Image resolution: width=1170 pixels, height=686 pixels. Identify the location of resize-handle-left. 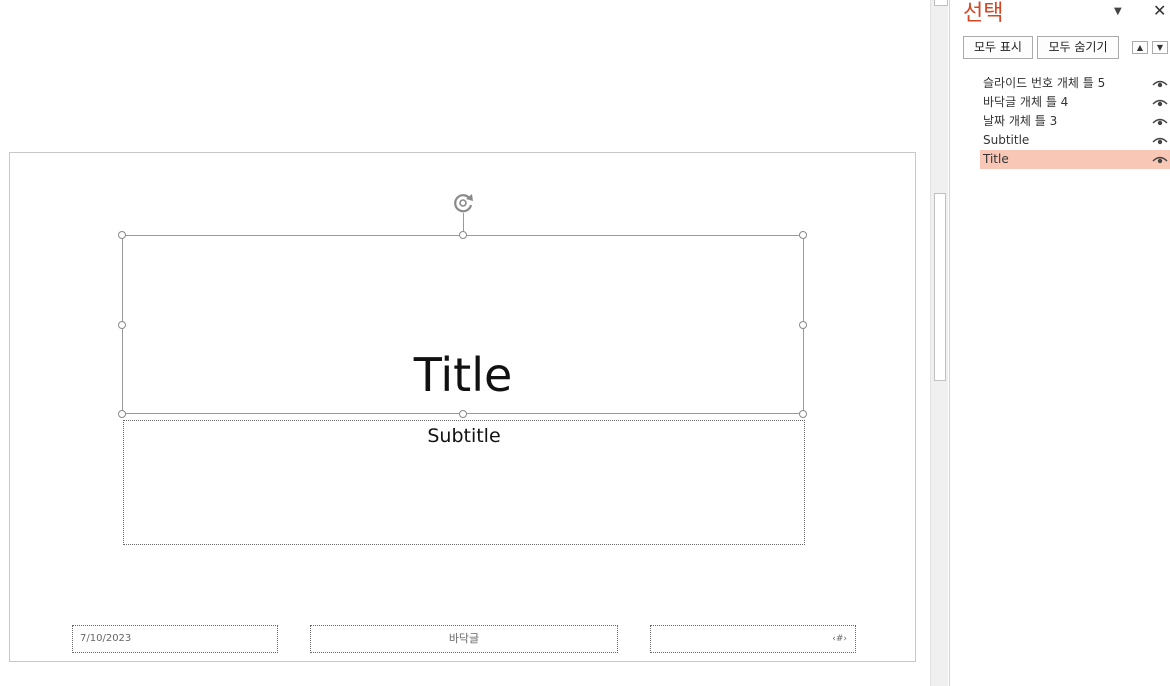
(122, 325).